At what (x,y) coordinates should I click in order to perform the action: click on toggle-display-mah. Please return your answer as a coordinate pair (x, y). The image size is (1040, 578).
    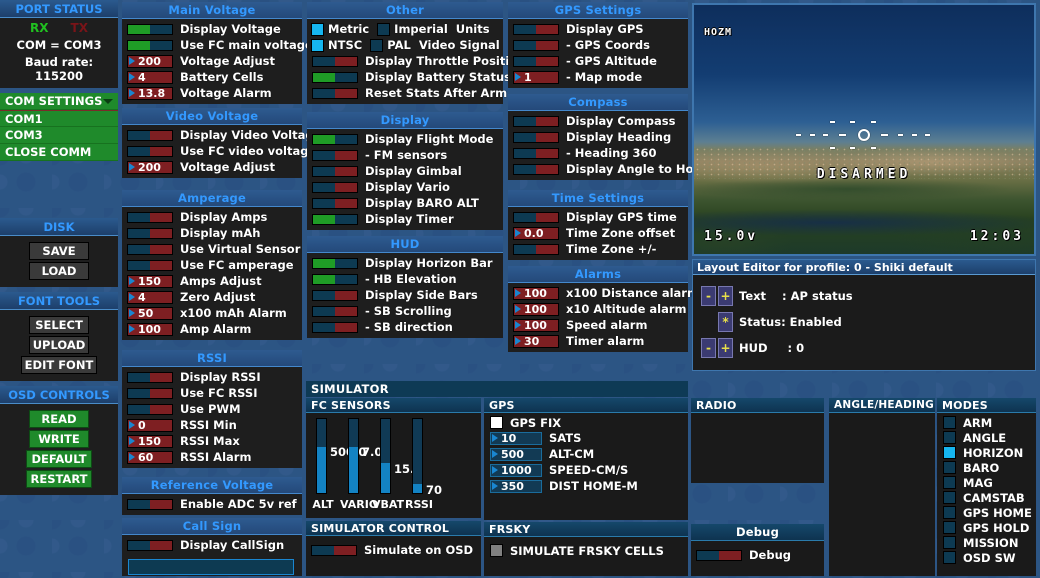
    Looking at the image, I should click on (150, 233).